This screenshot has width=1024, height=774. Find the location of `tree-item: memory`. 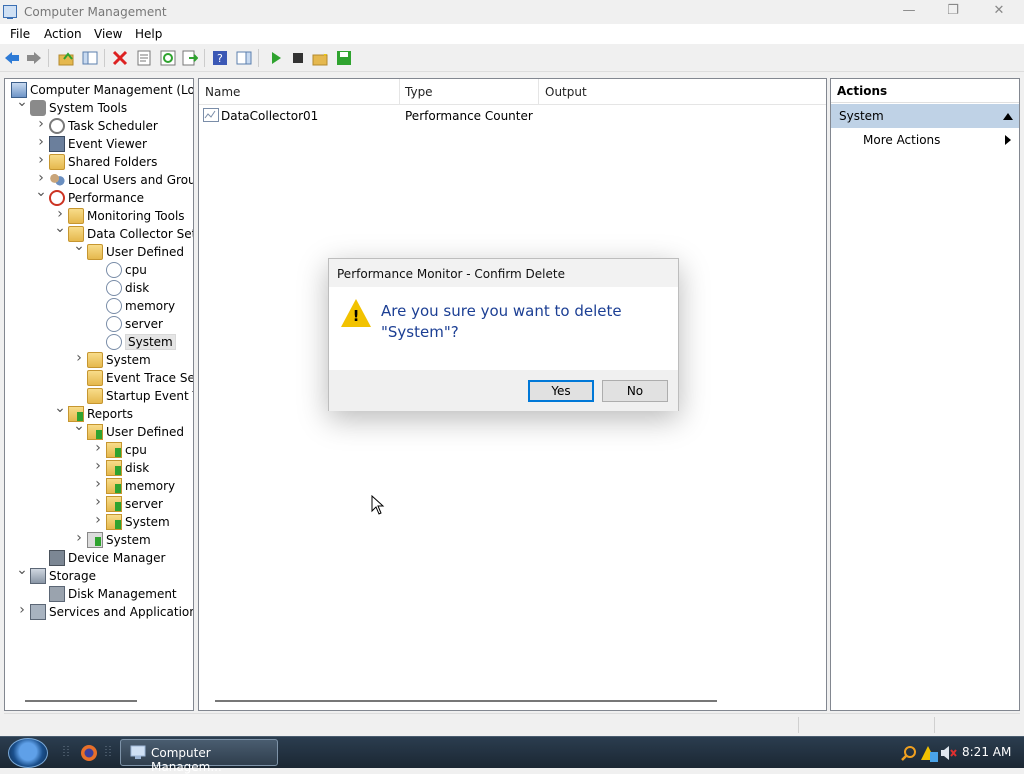

tree-item: memory is located at coordinates (99, 306).